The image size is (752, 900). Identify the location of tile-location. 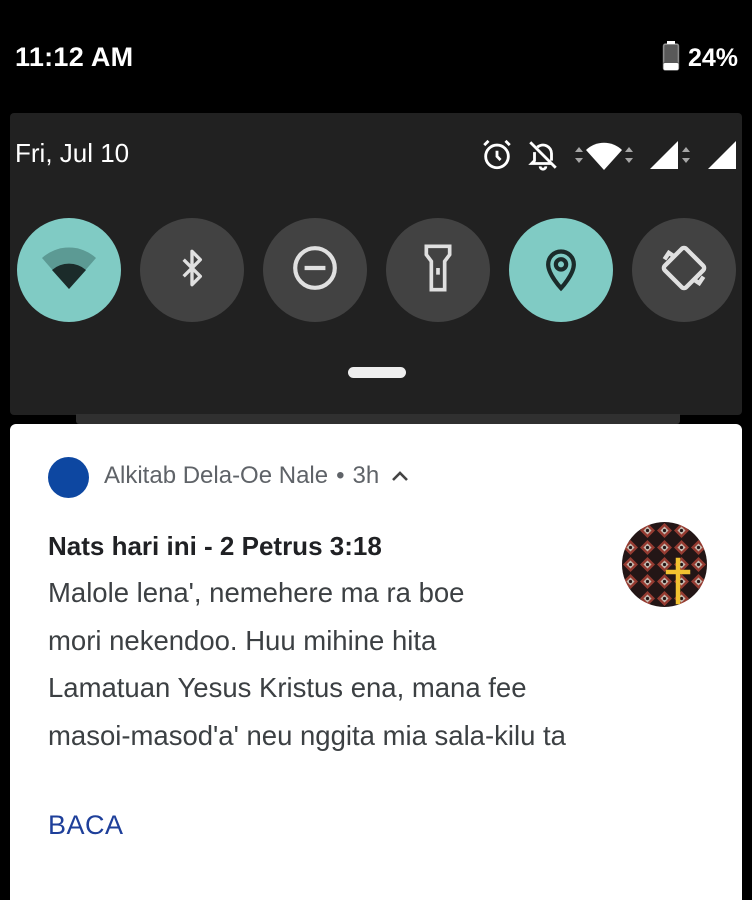
(561, 270).